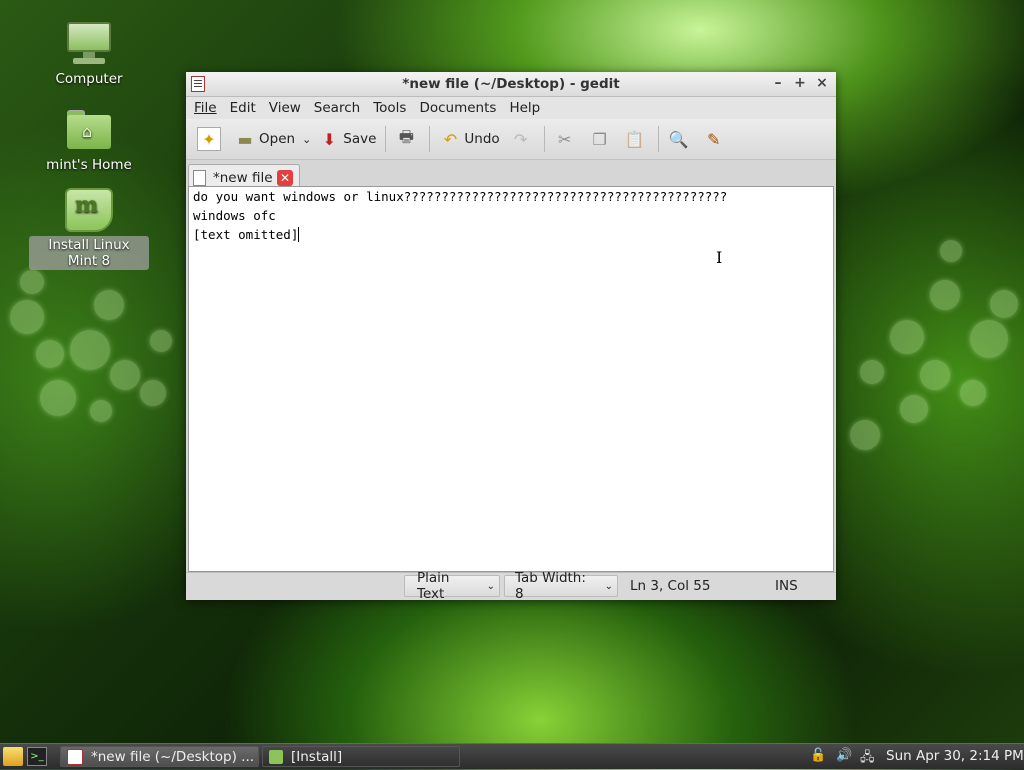 The image size is (1024, 770). I want to click on replace-button: ✎, so click(715, 139).